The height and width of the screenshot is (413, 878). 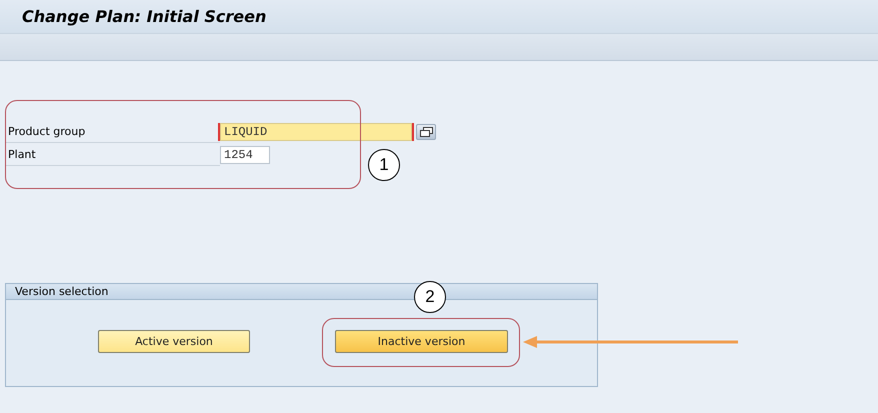 I want to click on lookup-button, so click(x=426, y=132).